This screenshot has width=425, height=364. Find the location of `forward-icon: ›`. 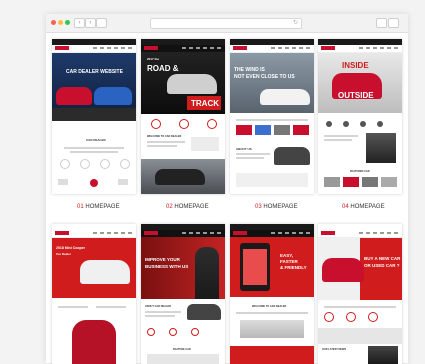

forward-icon: › is located at coordinates (90, 23).